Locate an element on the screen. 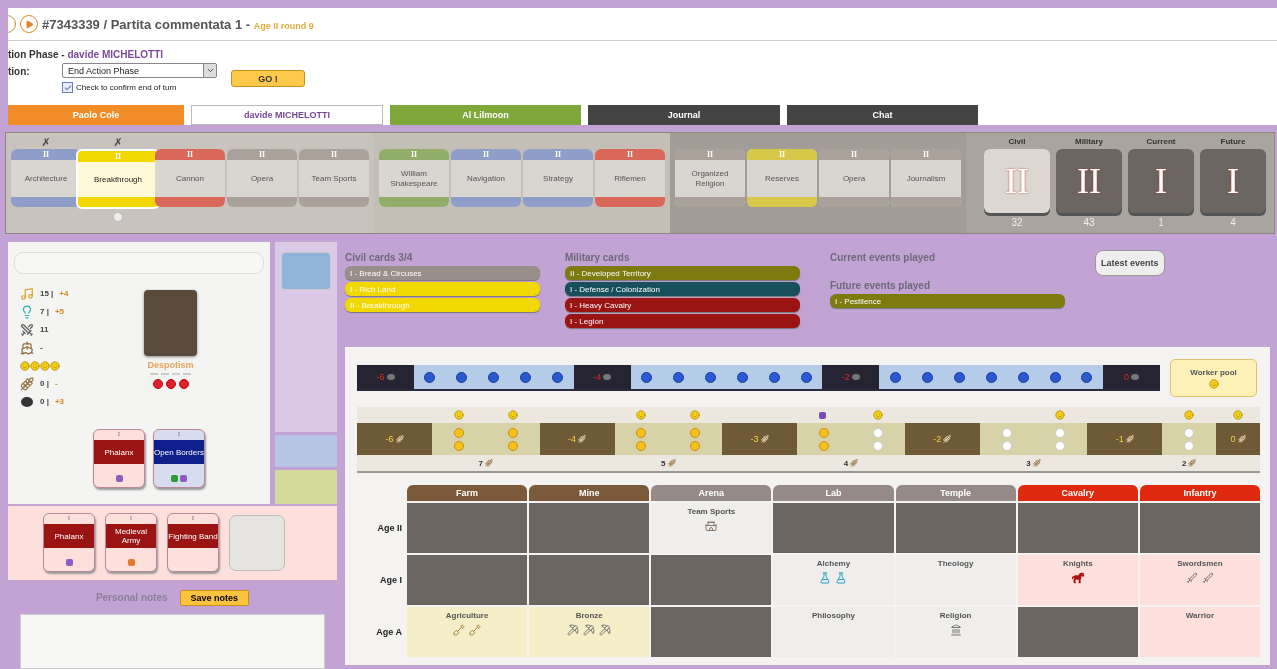 The image size is (1277, 669). column-header: Temple is located at coordinates (955, 493).